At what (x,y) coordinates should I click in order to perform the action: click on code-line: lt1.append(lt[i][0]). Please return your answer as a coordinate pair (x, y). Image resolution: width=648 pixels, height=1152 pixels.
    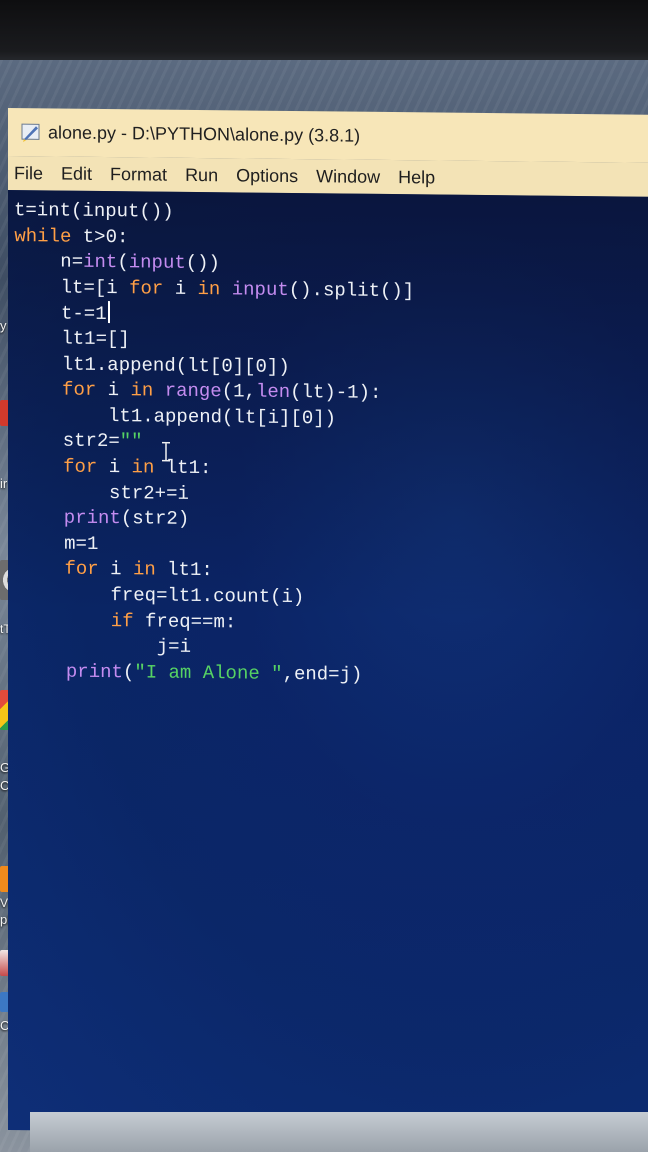
    Looking at the image, I should click on (176, 416).